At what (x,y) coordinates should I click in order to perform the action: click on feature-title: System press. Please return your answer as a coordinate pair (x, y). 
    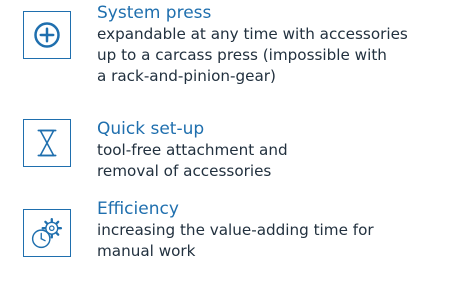
    Looking at the image, I should click on (154, 13).